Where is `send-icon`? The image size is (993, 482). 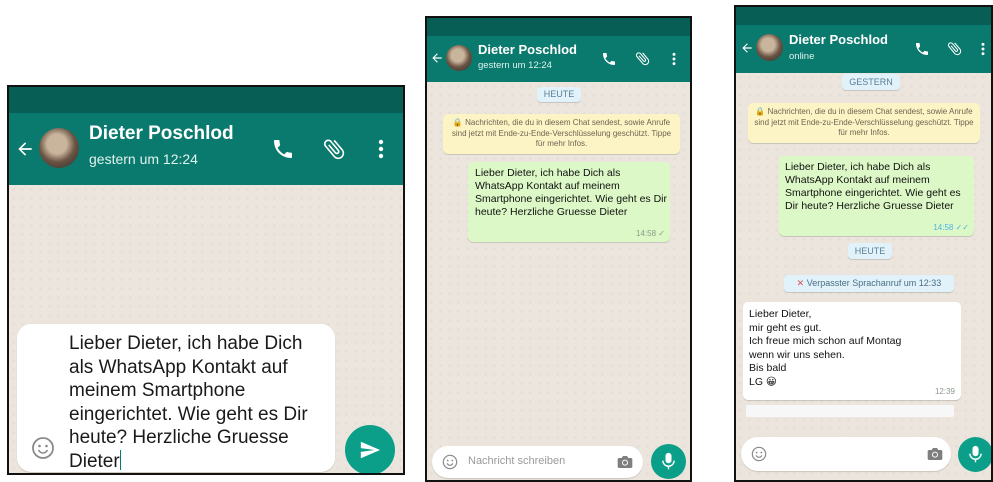 send-icon is located at coordinates (370, 450).